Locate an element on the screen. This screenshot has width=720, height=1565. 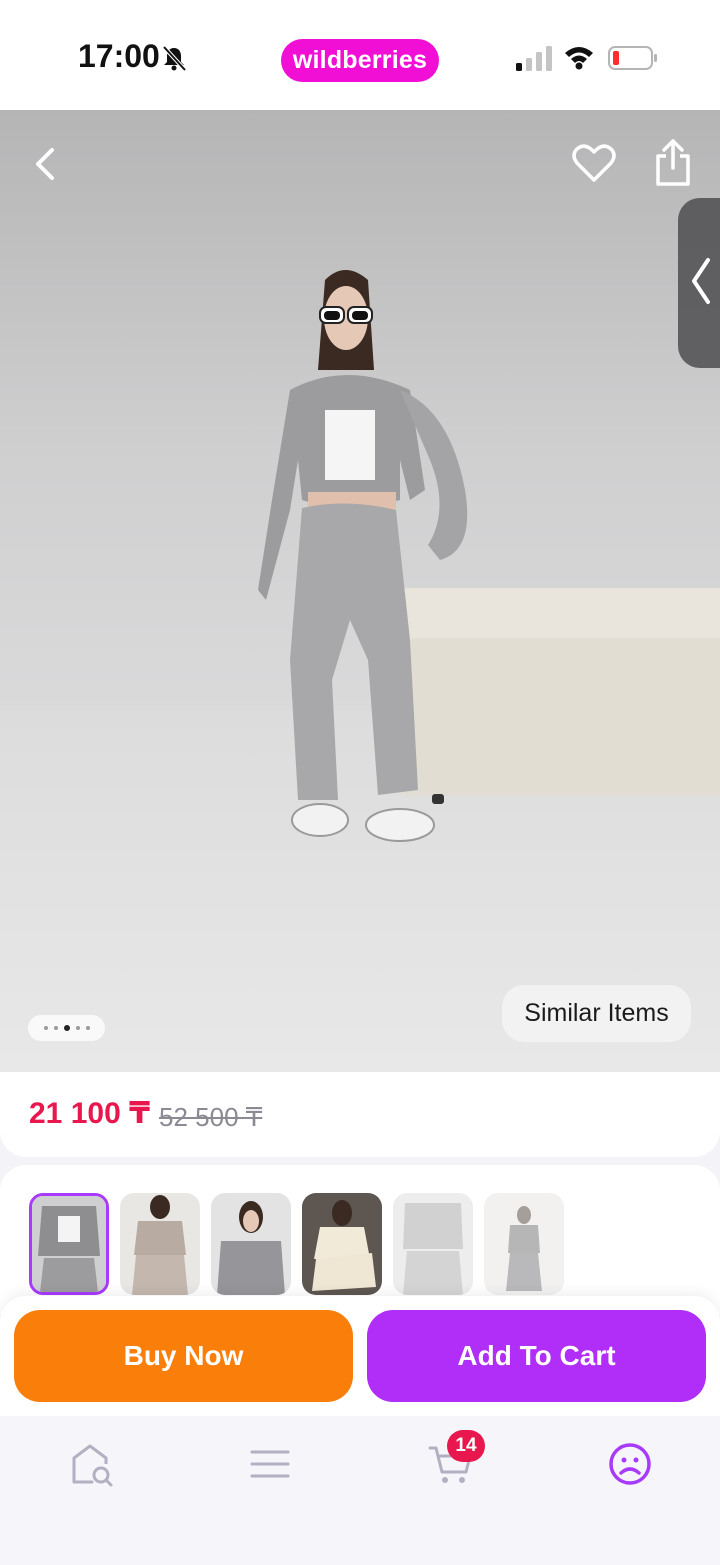
price-card: 21 100 ₸ 52 500 ₸ is located at coordinates (360, 1114).